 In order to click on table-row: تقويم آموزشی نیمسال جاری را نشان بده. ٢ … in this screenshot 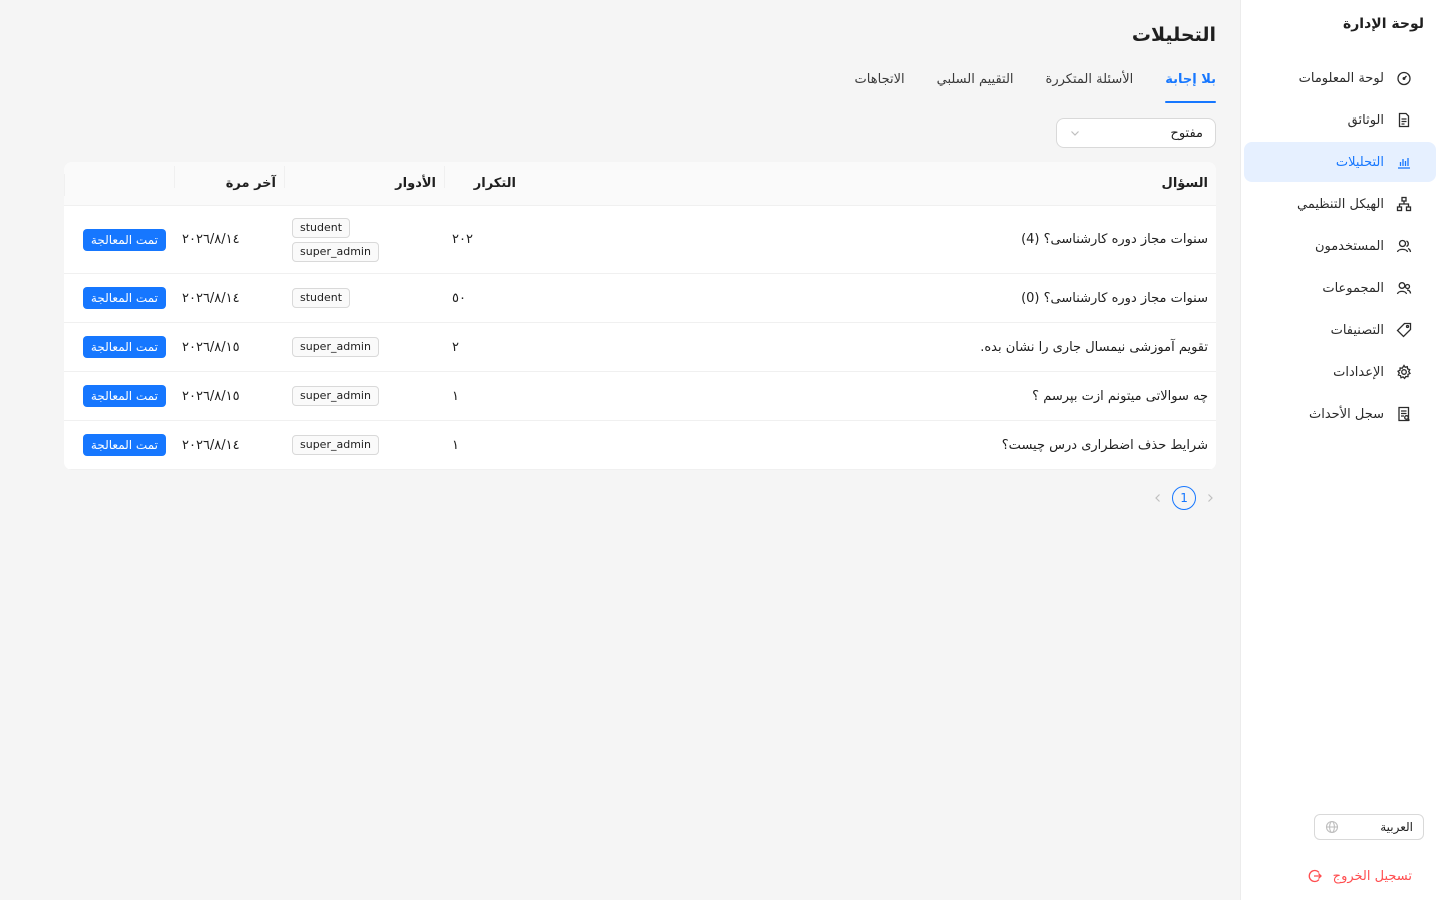, I will do `click(640, 347)`.